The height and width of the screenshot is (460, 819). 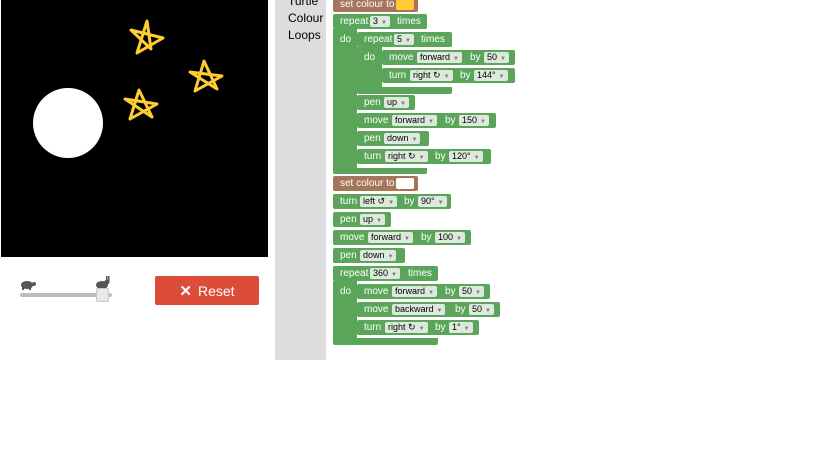 I want to click on direction-dropdown: left ↺ ▼, so click(x=379, y=201).